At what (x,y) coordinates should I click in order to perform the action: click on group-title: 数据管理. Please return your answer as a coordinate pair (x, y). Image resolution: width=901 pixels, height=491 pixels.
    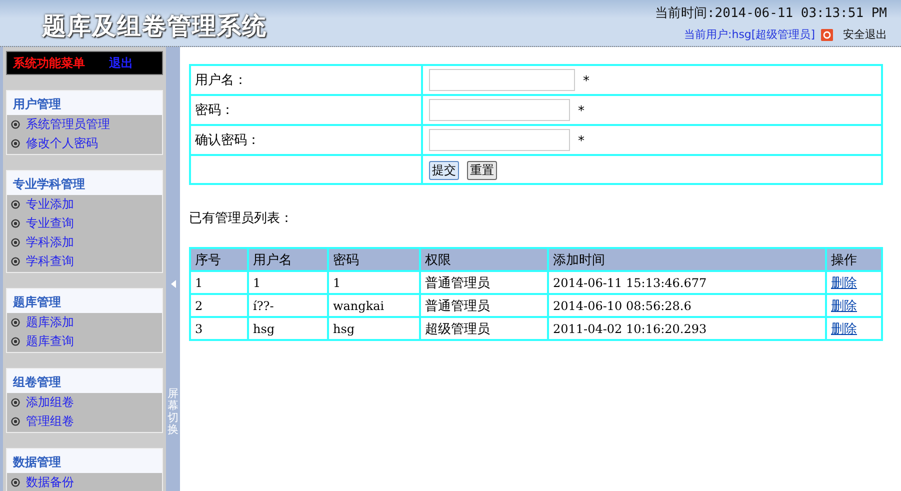
    Looking at the image, I should click on (84, 461).